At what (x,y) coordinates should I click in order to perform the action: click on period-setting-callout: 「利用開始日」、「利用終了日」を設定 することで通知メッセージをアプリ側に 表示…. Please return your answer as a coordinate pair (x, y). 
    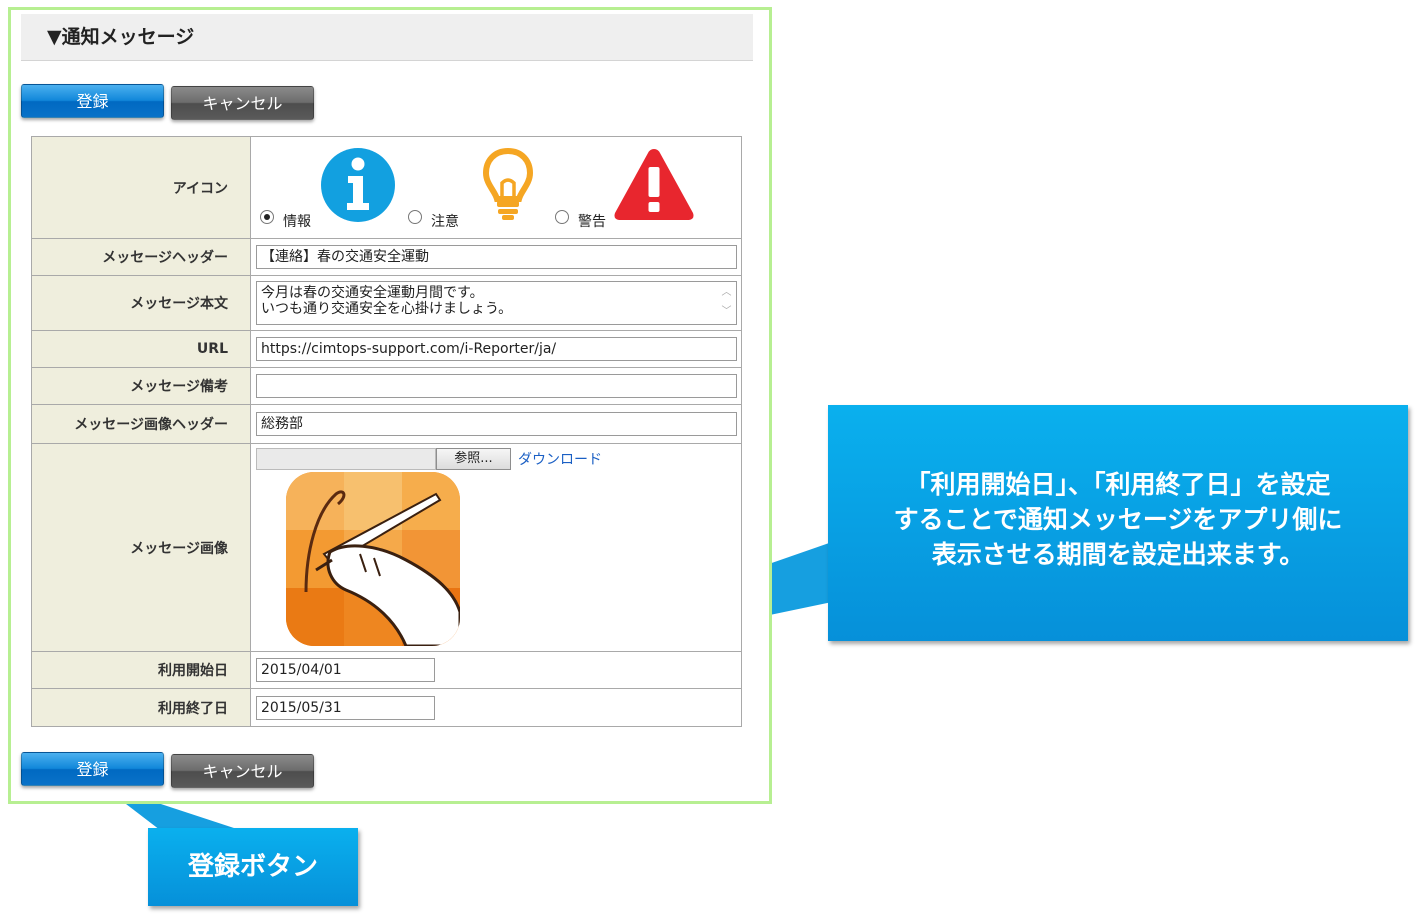
    Looking at the image, I should click on (1118, 523).